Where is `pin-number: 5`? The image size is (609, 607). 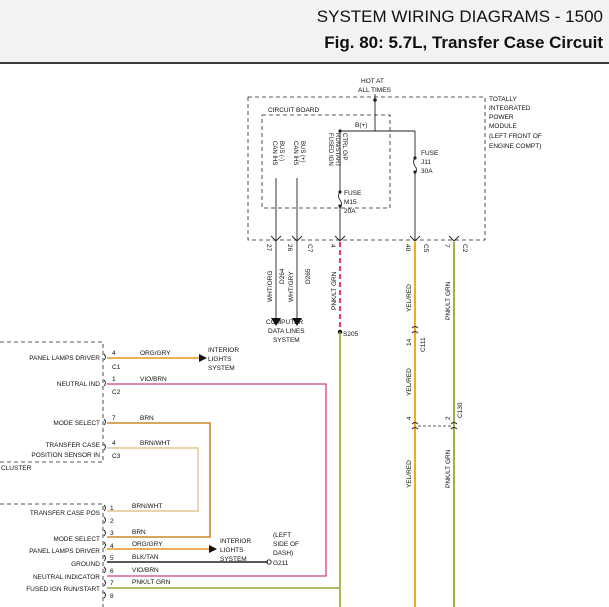 pin-number: 5 is located at coordinates (112, 558).